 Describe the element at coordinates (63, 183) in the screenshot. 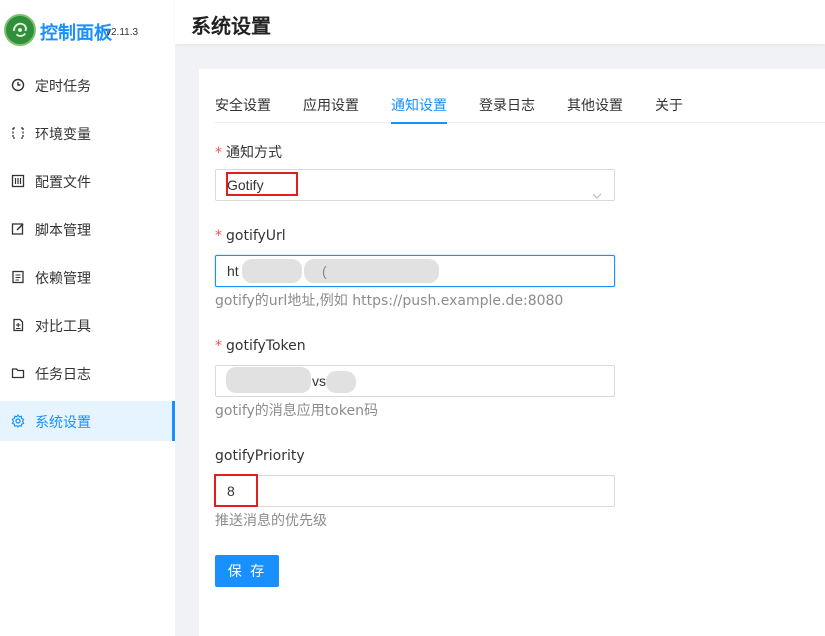

I see `sidebar-item-label: 配置文件` at that location.